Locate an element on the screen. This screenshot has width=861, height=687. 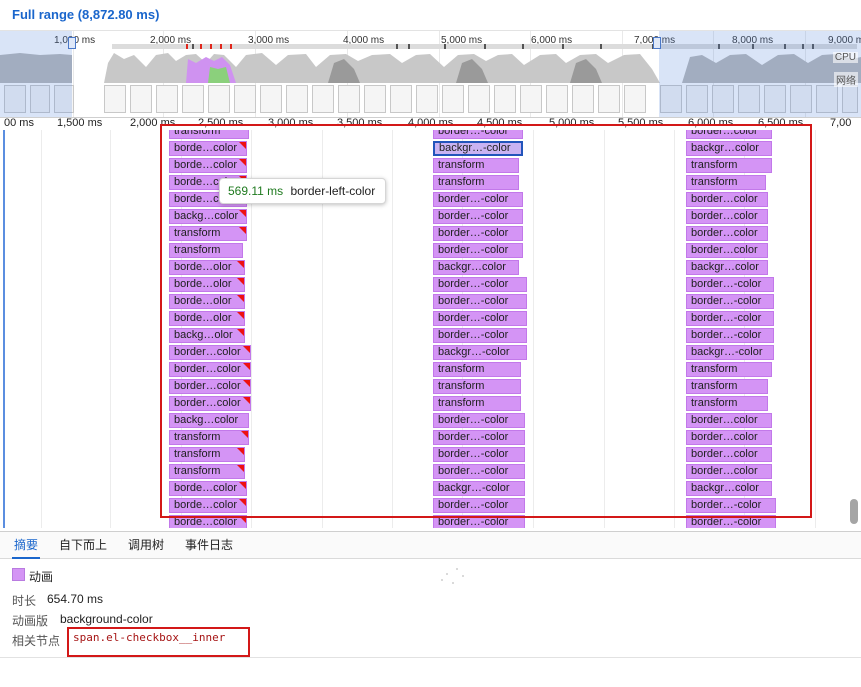
event-tooltip: 569.11 ms border-left-color is located at coordinates (303, 191).